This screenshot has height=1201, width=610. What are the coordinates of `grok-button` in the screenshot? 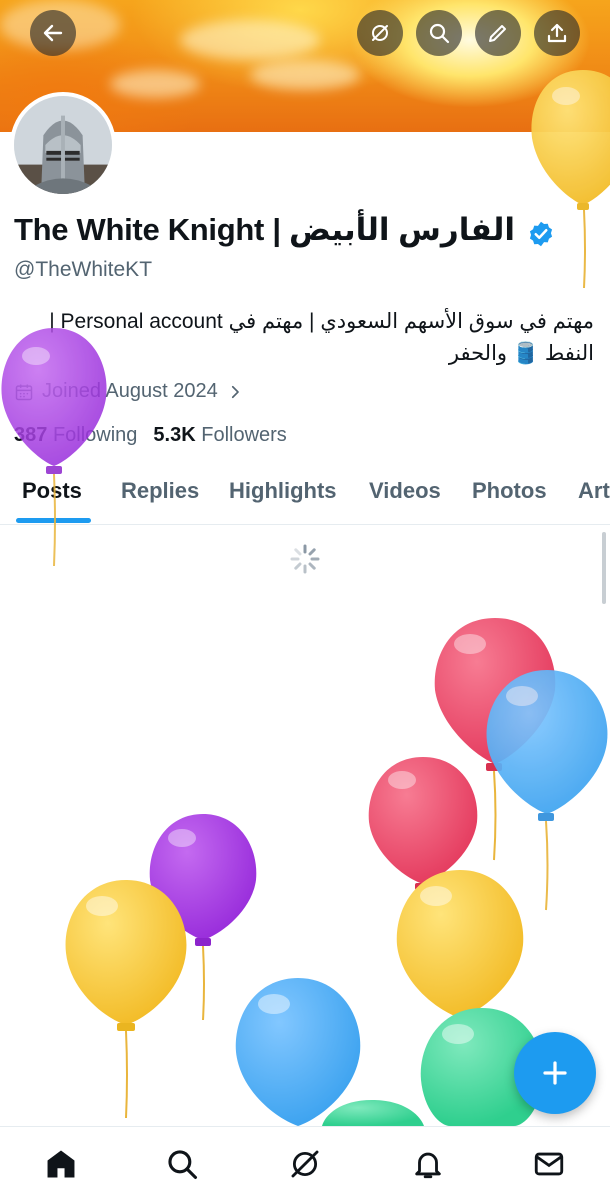 It's located at (380, 33).